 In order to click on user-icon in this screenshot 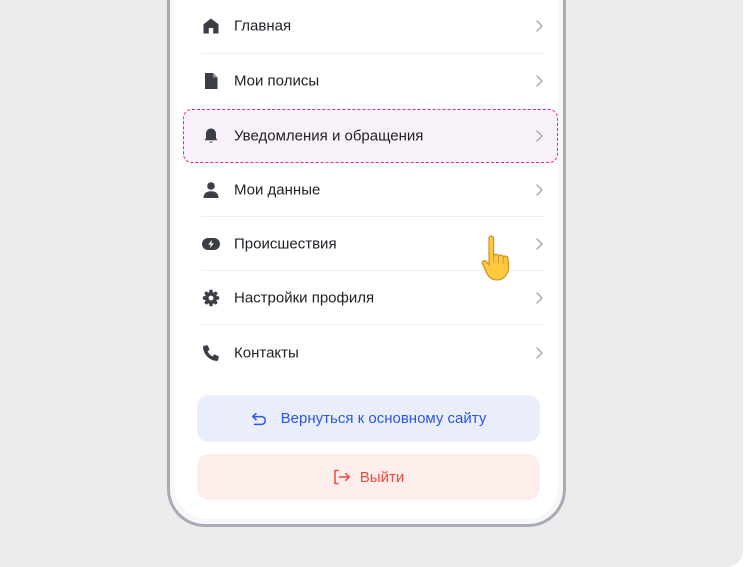, I will do `click(211, 190)`.